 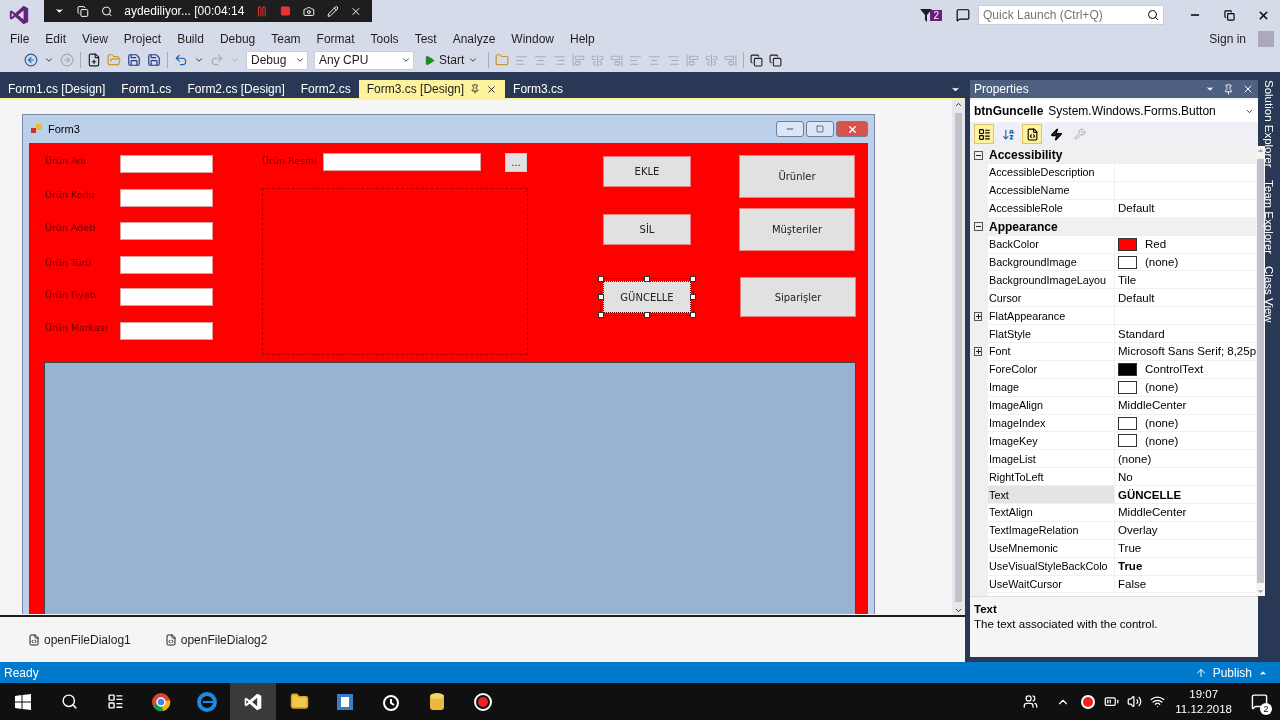 What do you see at coordinates (1269, 124) in the screenshot?
I see `side-tab: Solution Explorer` at bounding box center [1269, 124].